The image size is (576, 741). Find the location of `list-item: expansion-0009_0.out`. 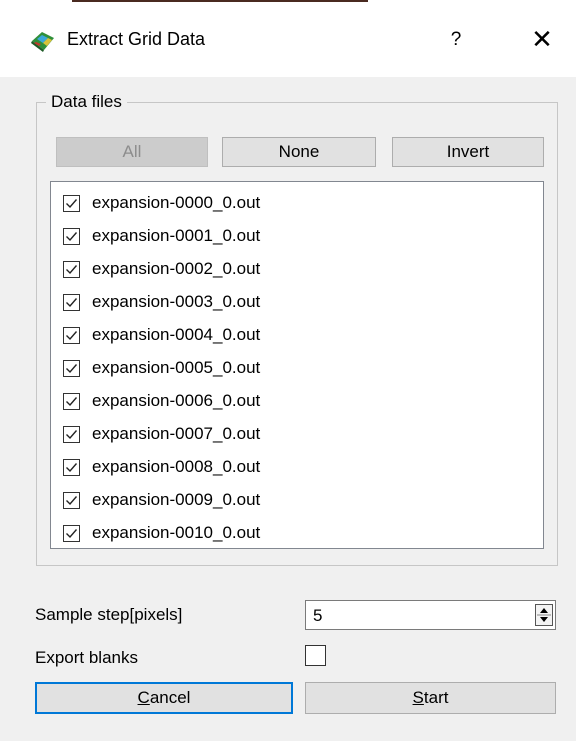

list-item: expansion-0009_0.out is located at coordinates (161, 500).